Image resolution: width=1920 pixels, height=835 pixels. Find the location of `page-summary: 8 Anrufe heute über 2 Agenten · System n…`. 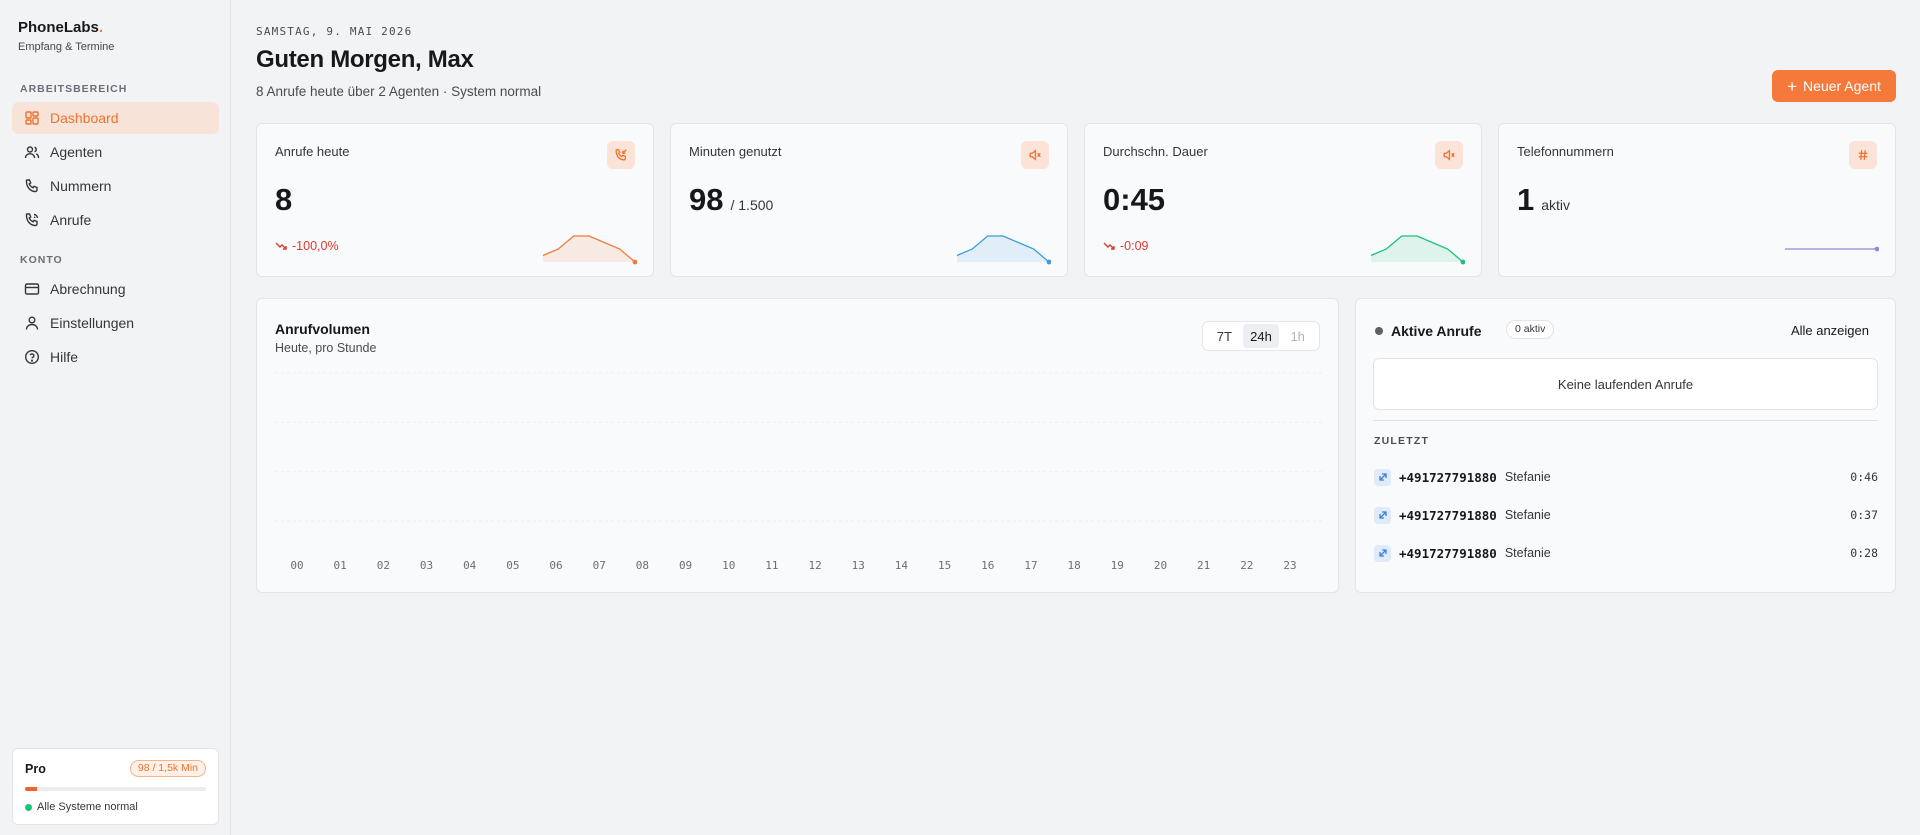

page-summary: 8 Anrufe heute über 2 Agenten · System n… is located at coordinates (399, 91).